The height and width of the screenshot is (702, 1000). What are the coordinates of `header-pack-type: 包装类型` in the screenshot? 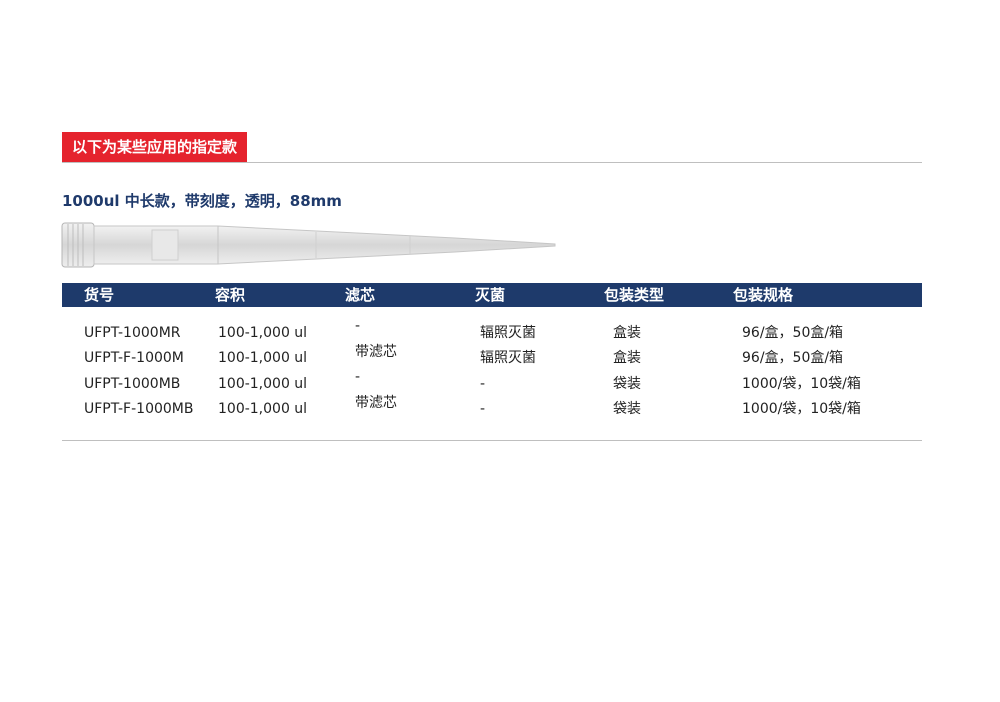 It's located at (634, 295).